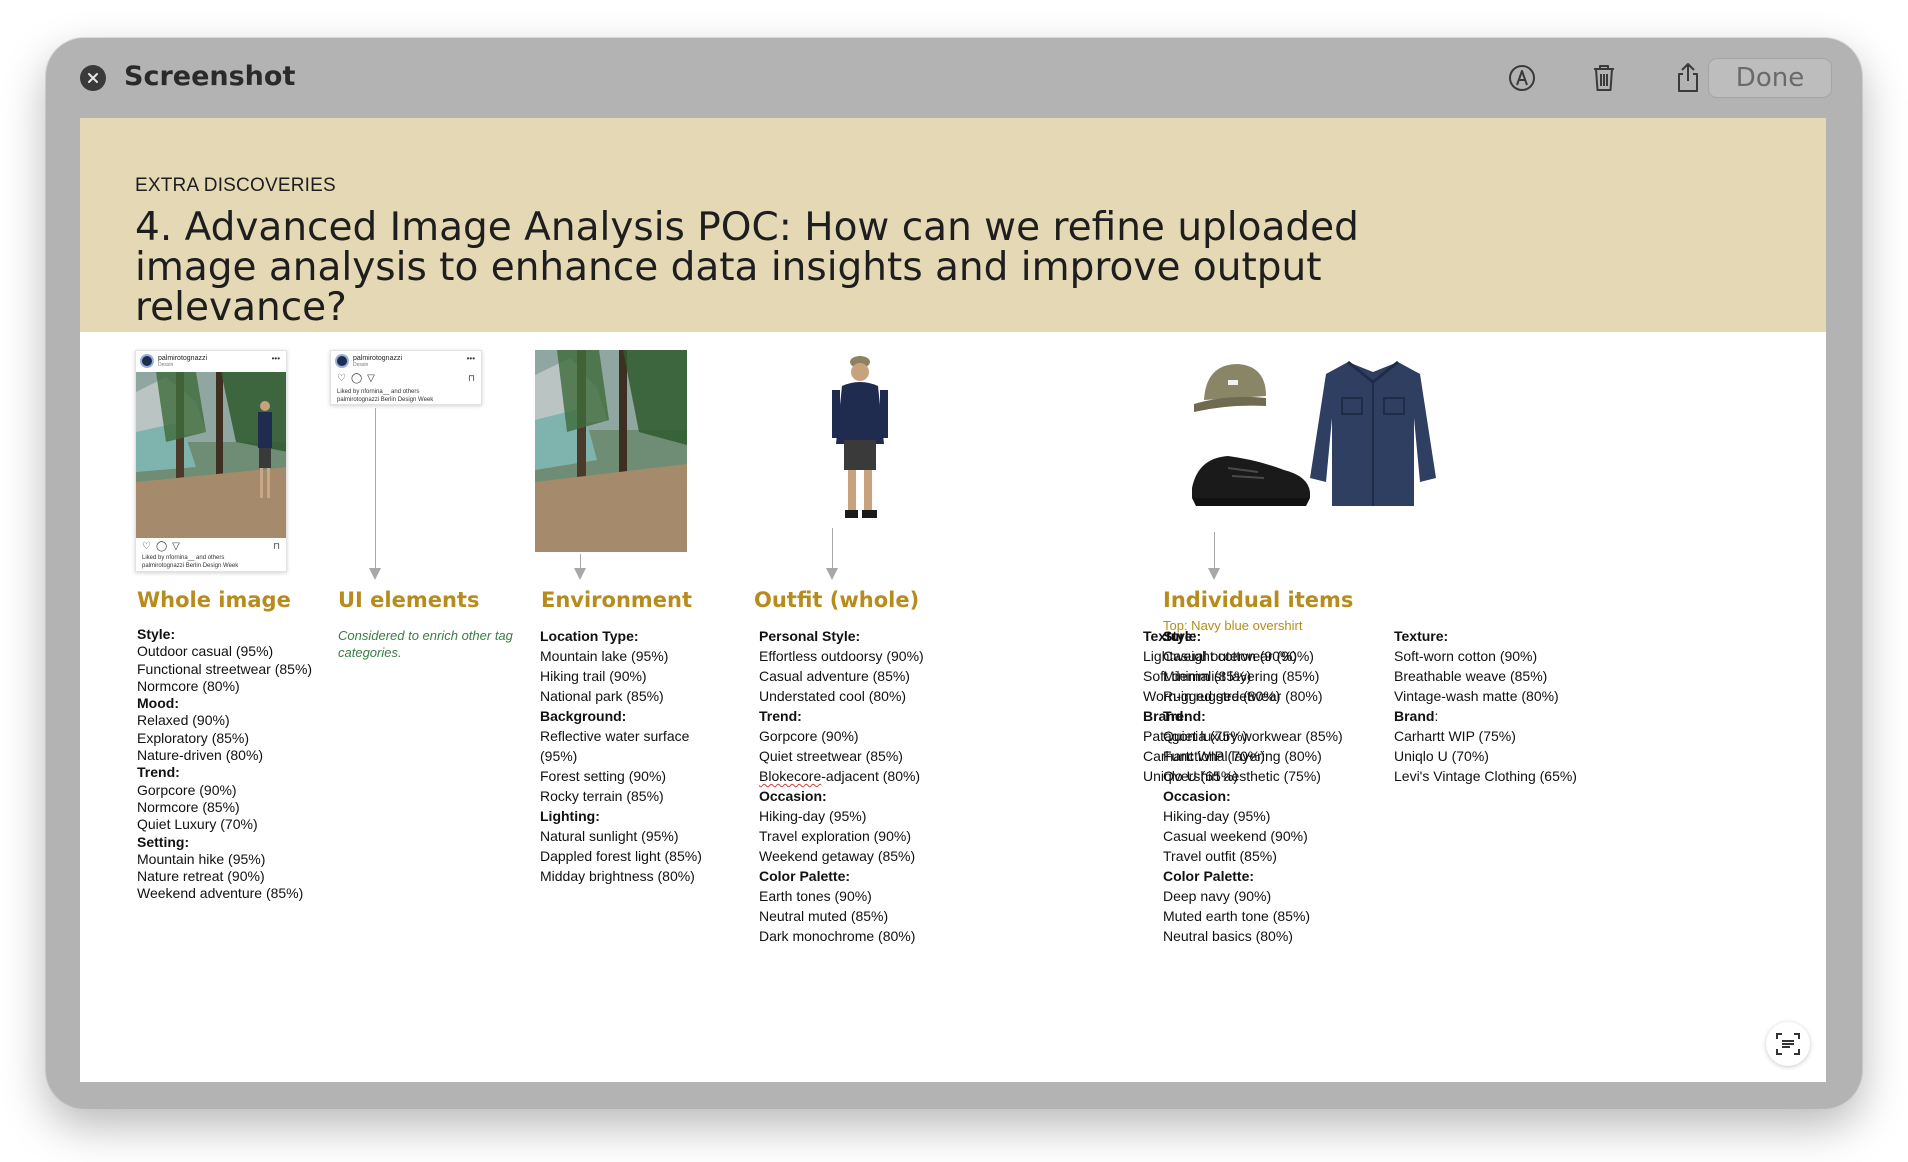 The width and height of the screenshot is (1908, 1162). Describe the element at coordinates (1243, 696) in the screenshot. I see `tag-item: Rugged streetwear (80%)` at that location.